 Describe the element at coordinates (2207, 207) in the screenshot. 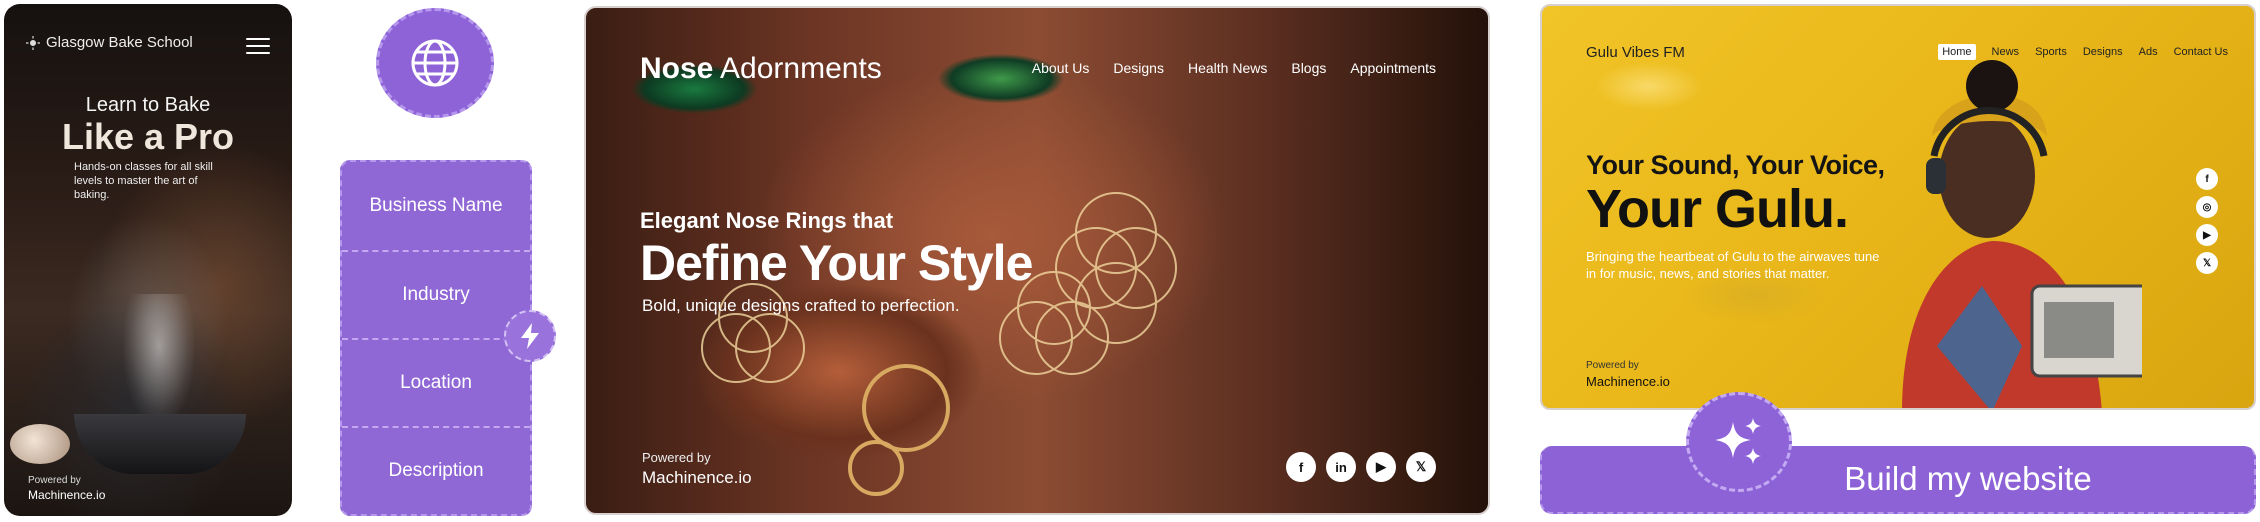

I see `instagram-icon: ◎` at that location.